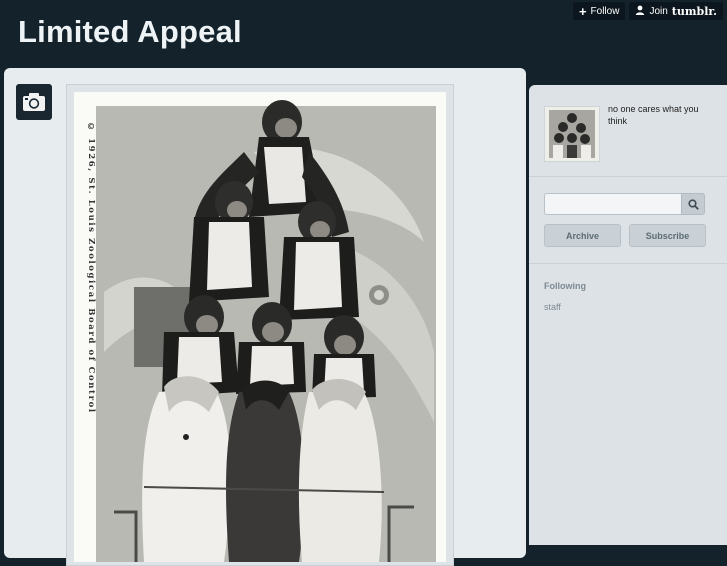  I want to click on camera-icon, so click(34, 102).